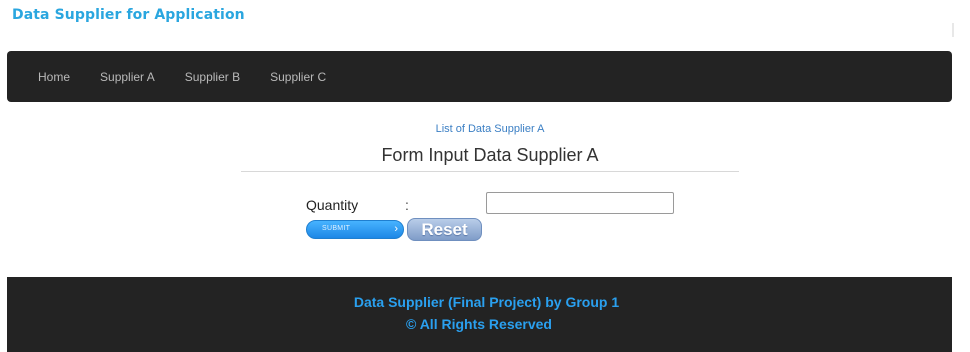 Image resolution: width=970 pixels, height=352 pixels. What do you see at coordinates (298, 77) in the screenshot?
I see `nav-item-supplier-c: Supplier C` at bounding box center [298, 77].